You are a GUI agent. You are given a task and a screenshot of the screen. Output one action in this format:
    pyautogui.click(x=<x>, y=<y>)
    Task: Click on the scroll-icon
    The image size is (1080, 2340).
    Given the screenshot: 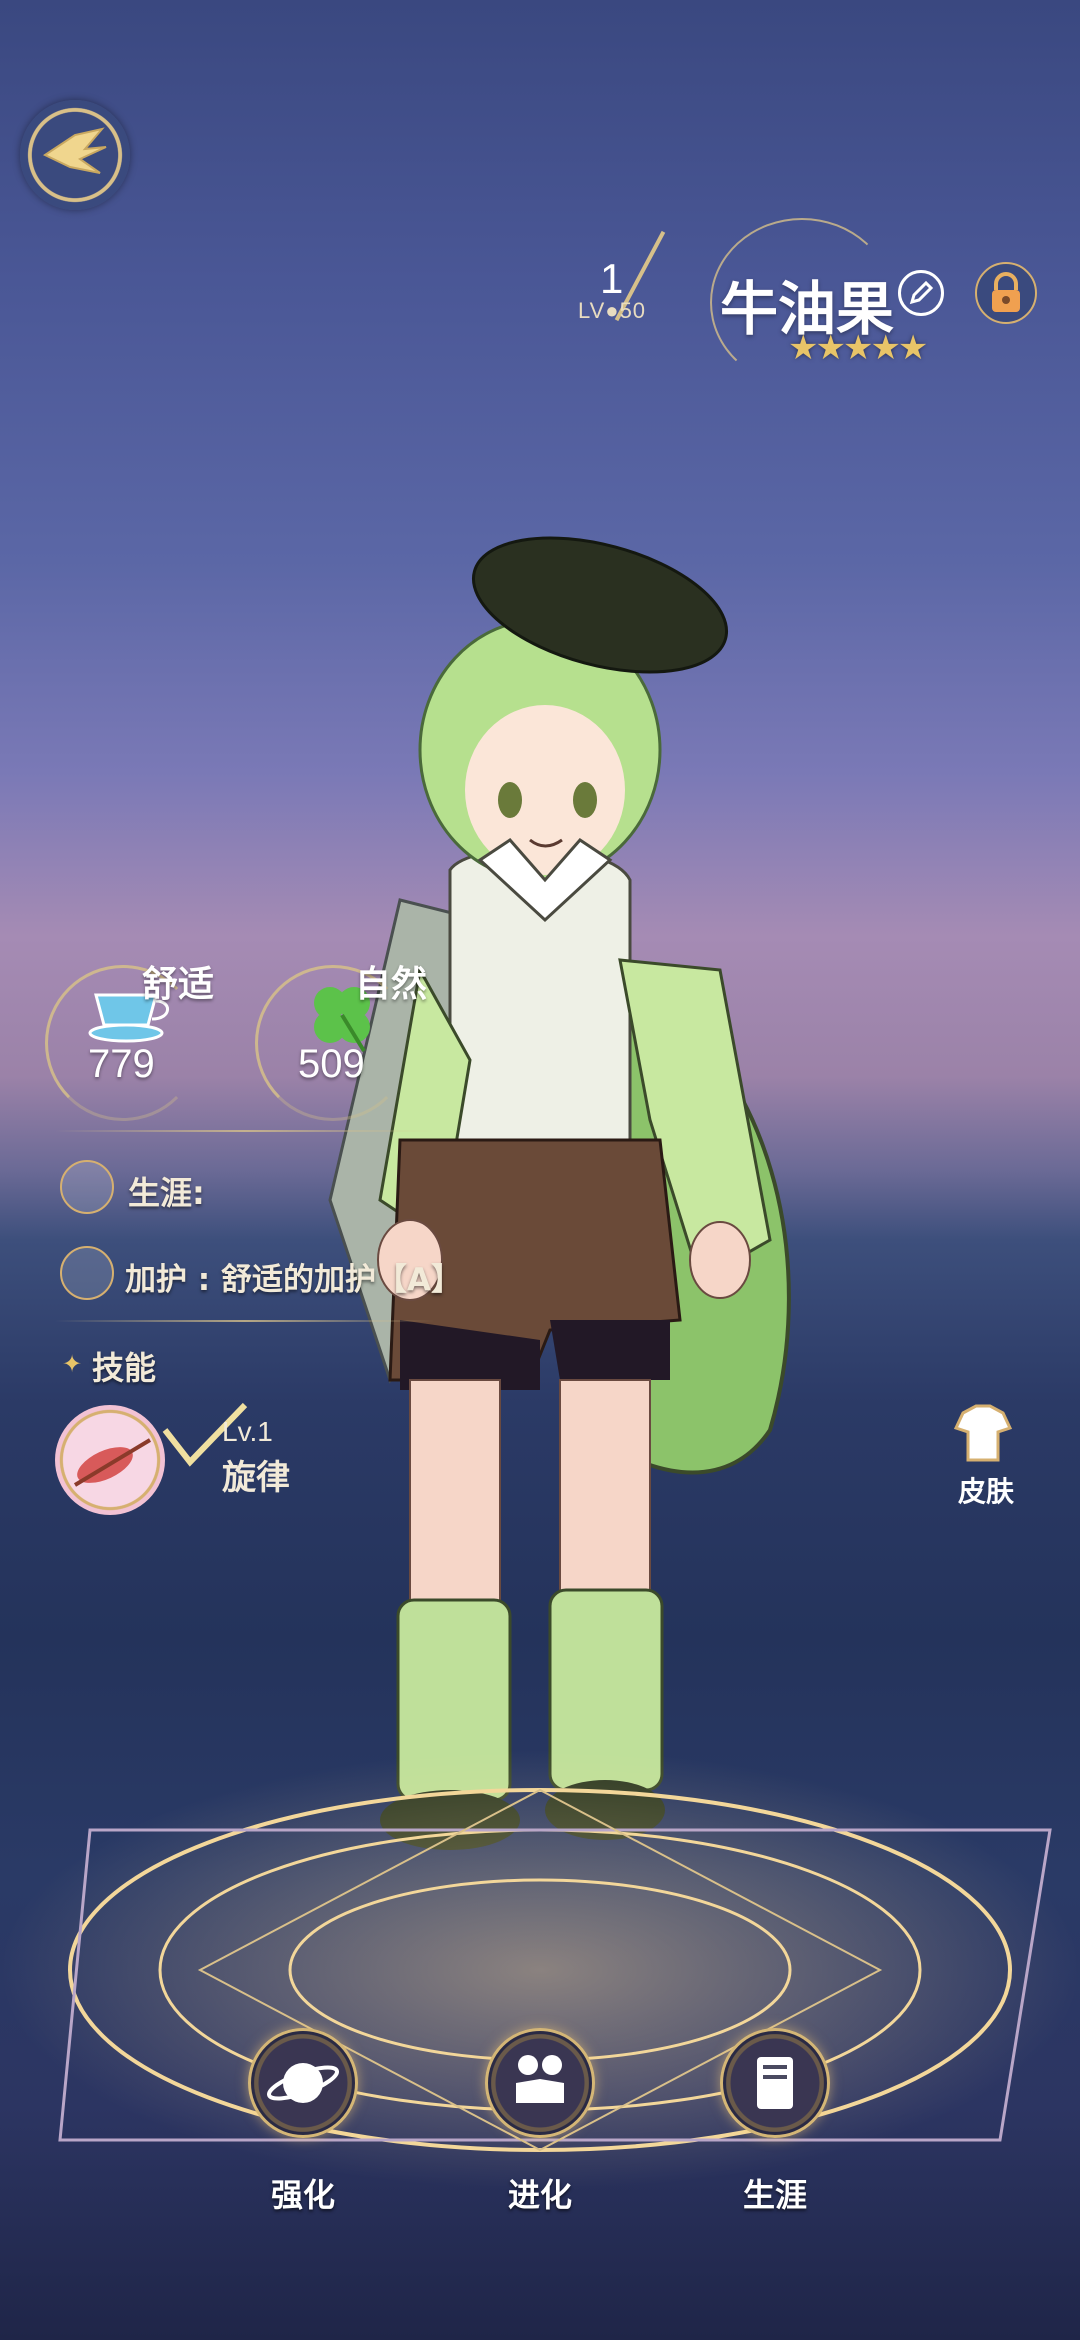 What is the action you would take?
    pyautogui.click(x=775, y=2083)
    